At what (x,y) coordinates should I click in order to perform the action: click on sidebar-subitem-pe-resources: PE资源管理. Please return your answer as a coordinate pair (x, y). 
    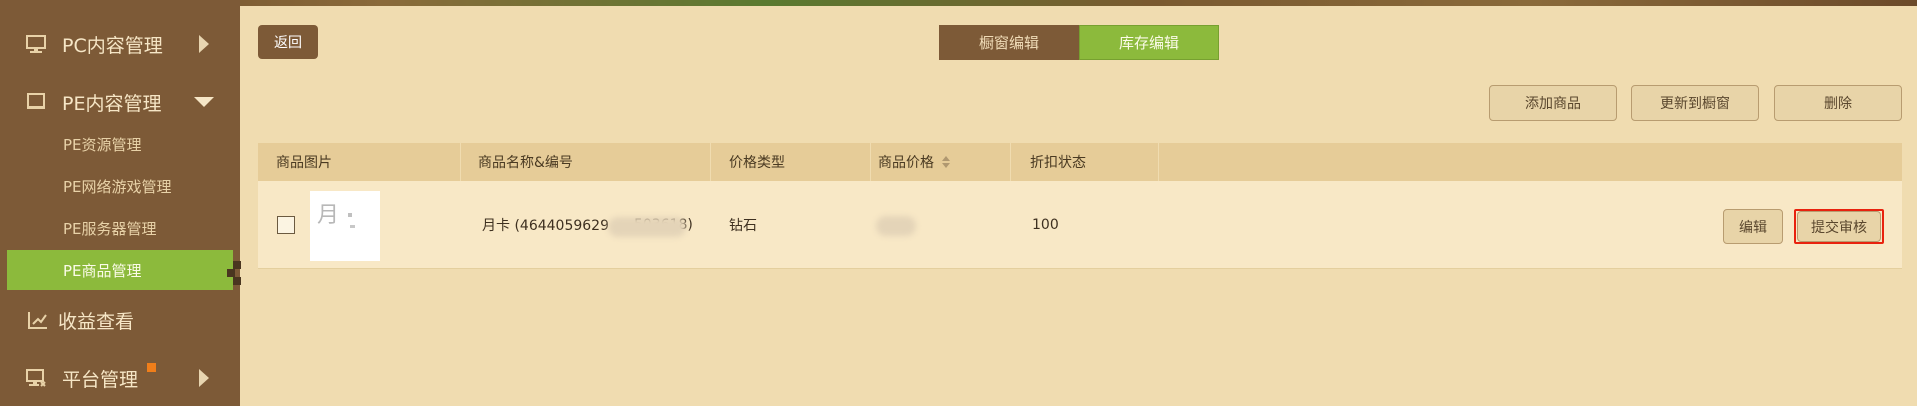
    Looking at the image, I should click on (120, 144).